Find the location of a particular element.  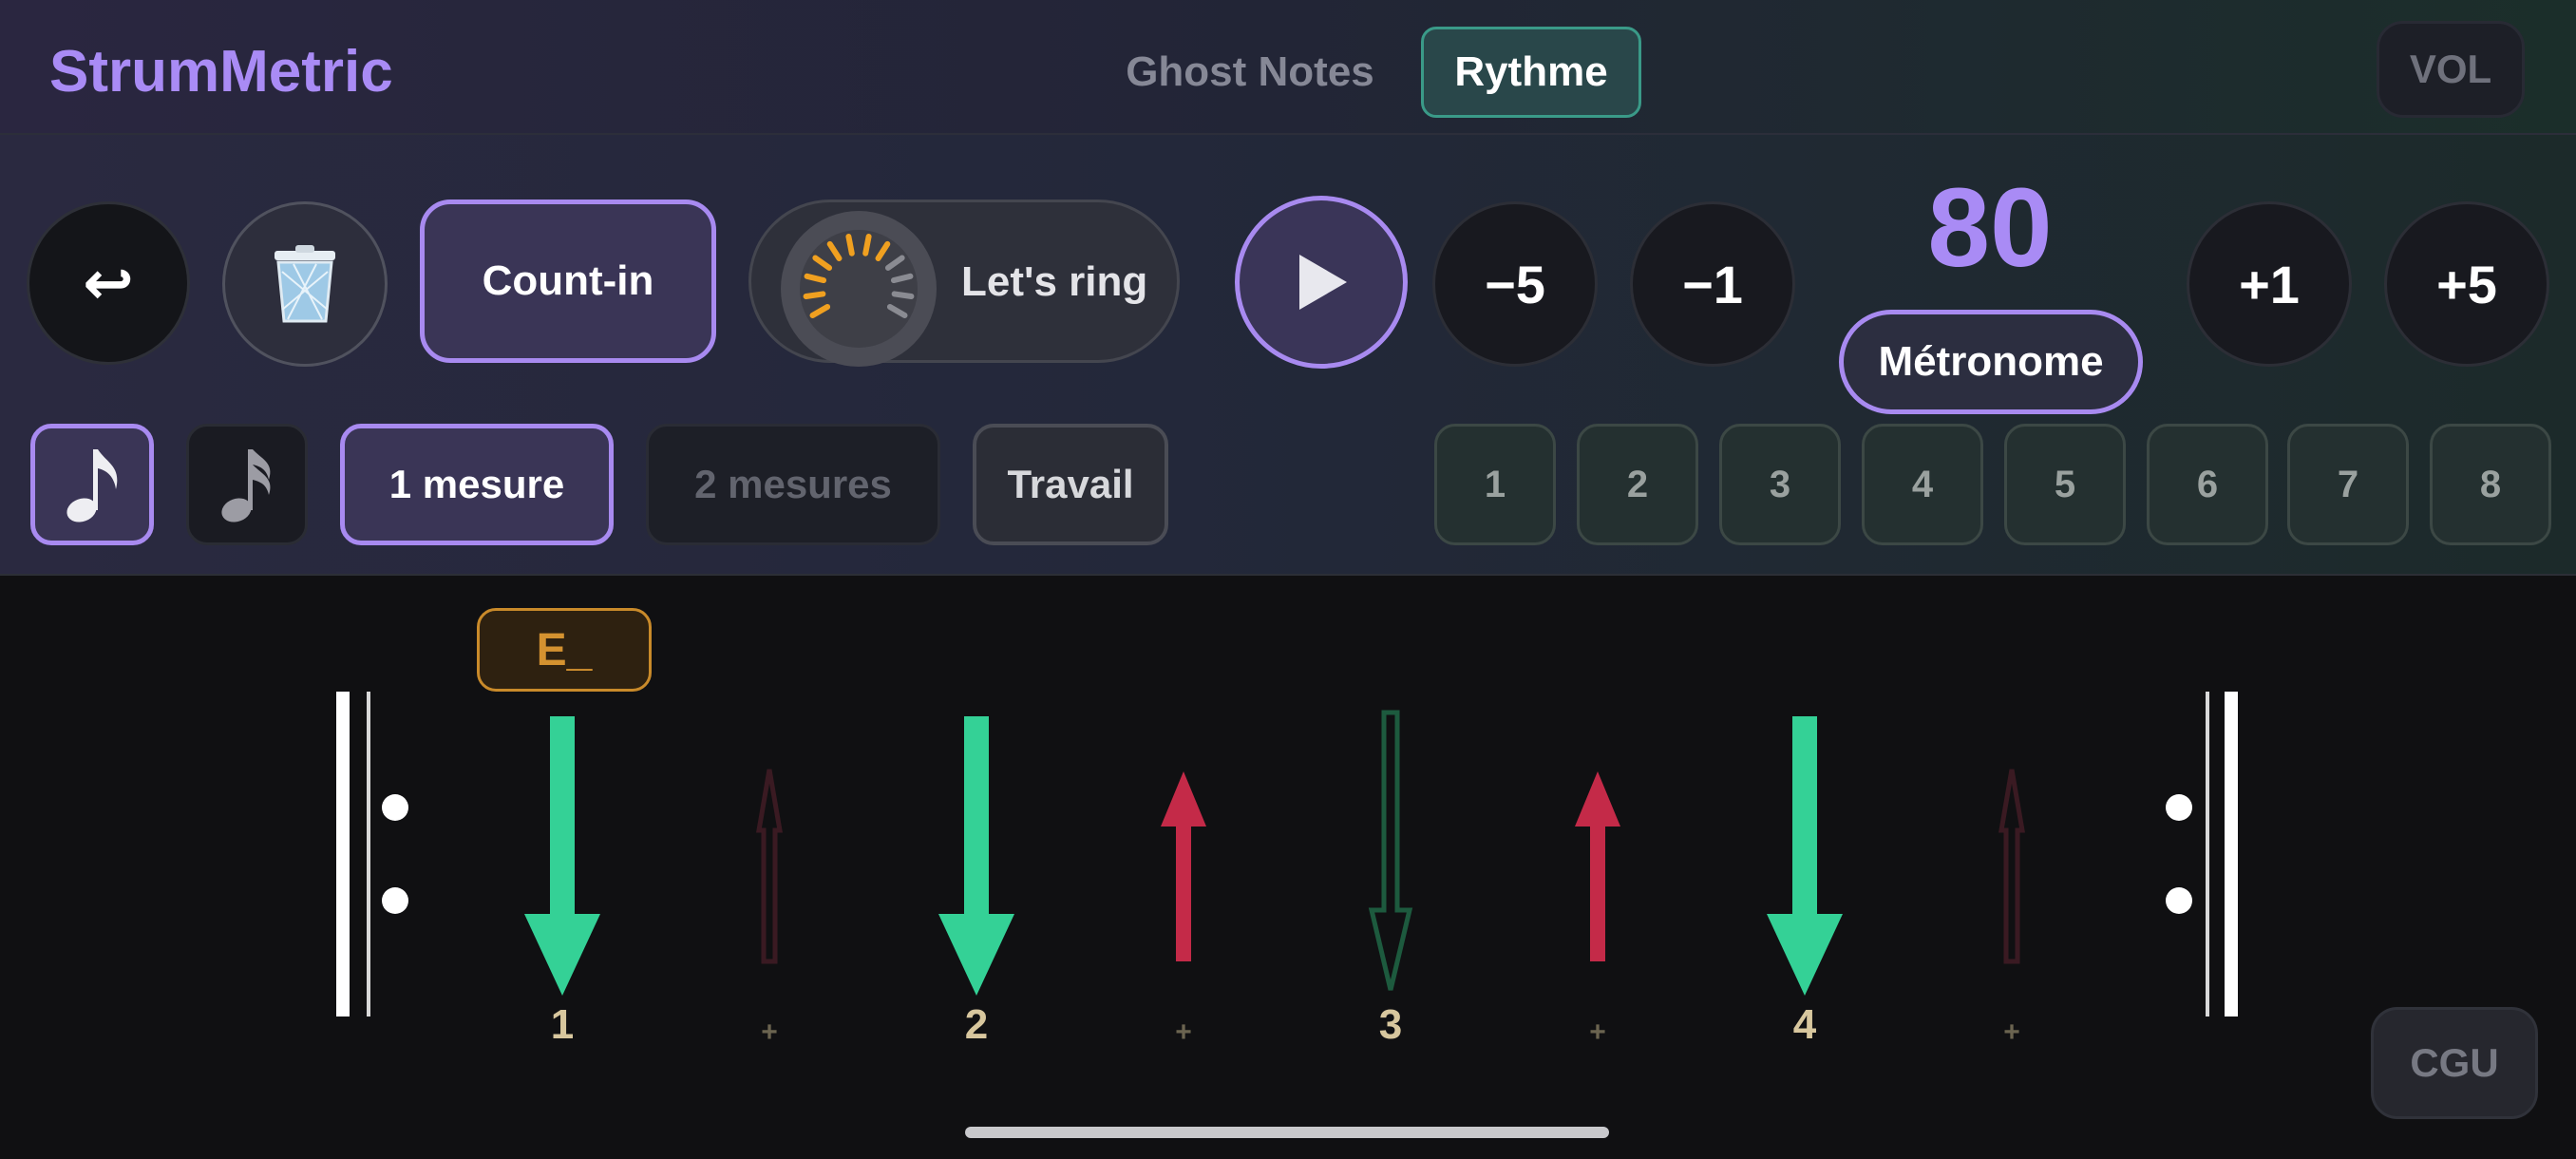

repeat-start-dot-top is located at coordinates (395, 807).